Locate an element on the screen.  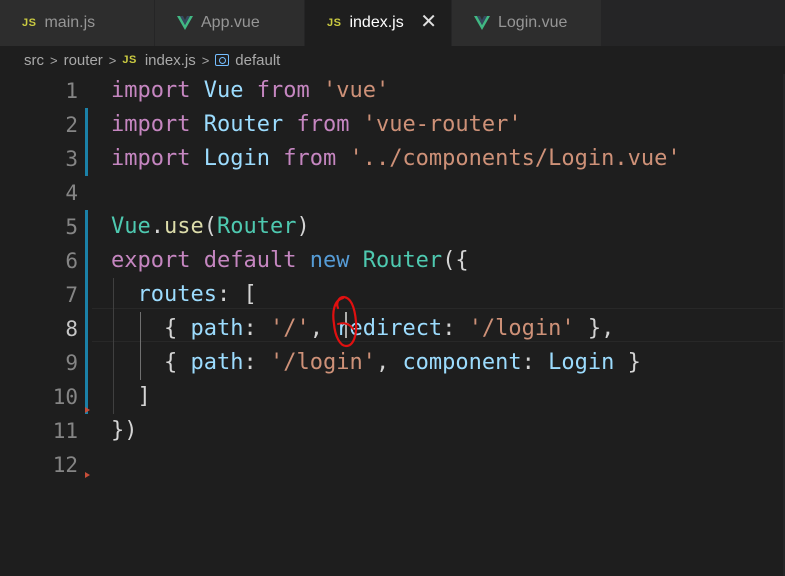
line-number: 12 is located at coordinates (65, 465).